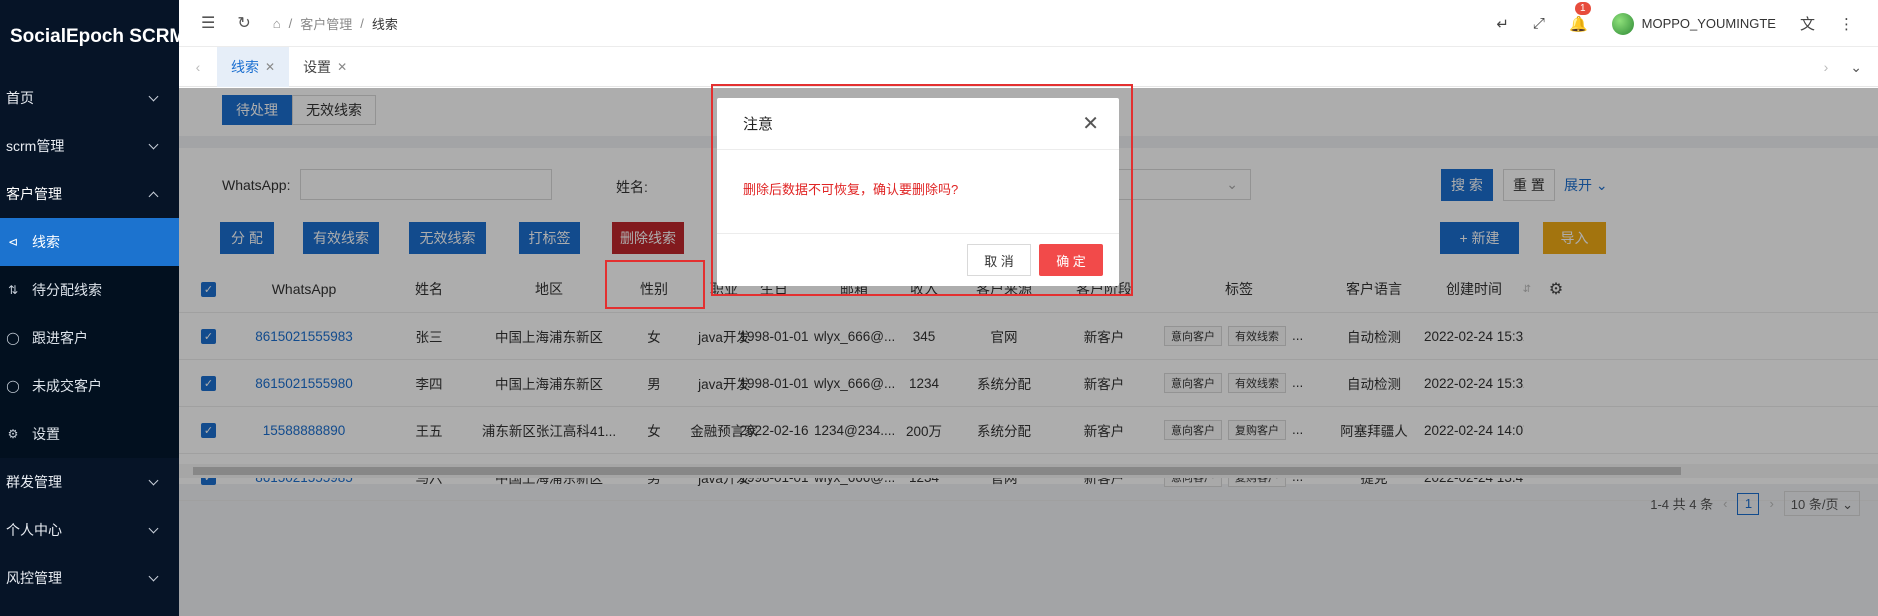 Image resolution: width=1878 pixels, height=616 pixels. I want to click on breadcrumb: ⌂ / 客户管理 / 线索, so click(335, 23).